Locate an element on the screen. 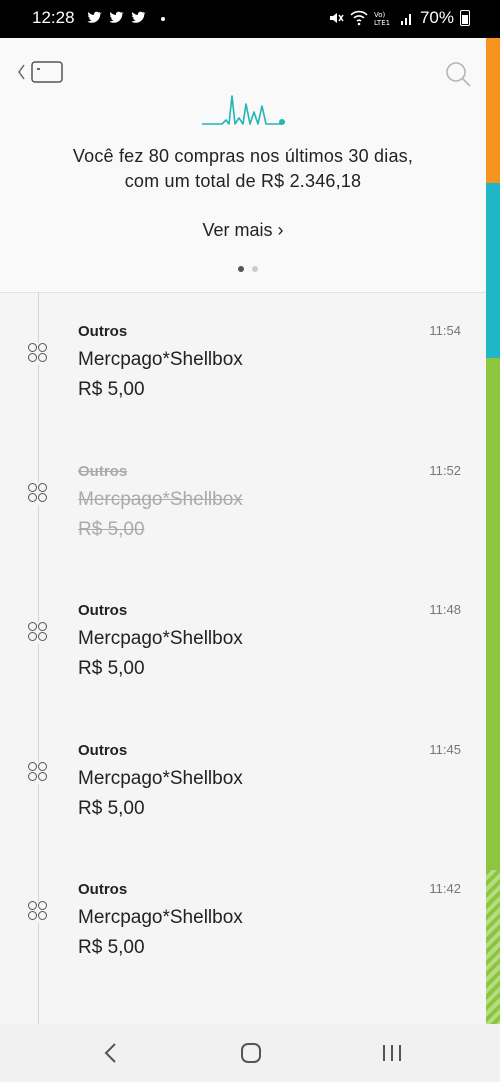 The image size is (500, 1082). status-bar: 12:28 Vo) LTE1 70% is located at coordinates (250, 19).